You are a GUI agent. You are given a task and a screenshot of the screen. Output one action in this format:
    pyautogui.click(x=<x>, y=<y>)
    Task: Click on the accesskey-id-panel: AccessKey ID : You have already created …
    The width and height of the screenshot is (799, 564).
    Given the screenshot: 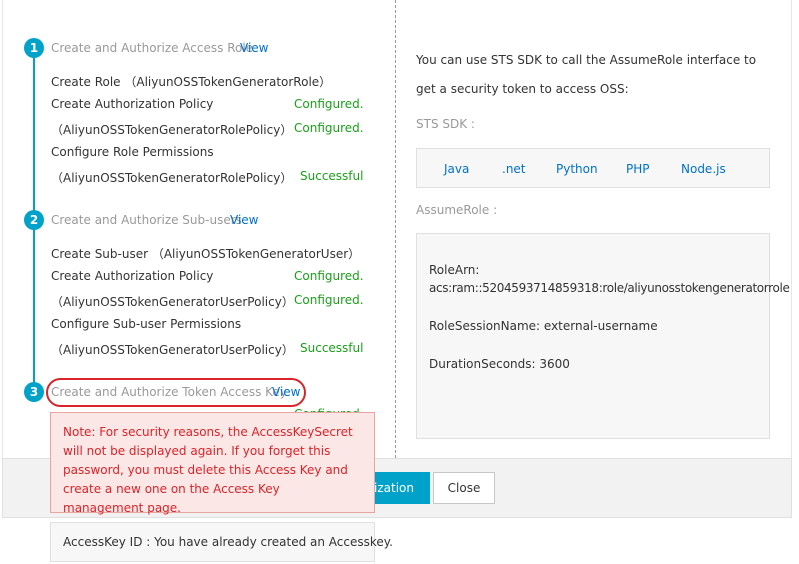 What is the action you would take?
    pyautogui.click(x=221, y=542)
    